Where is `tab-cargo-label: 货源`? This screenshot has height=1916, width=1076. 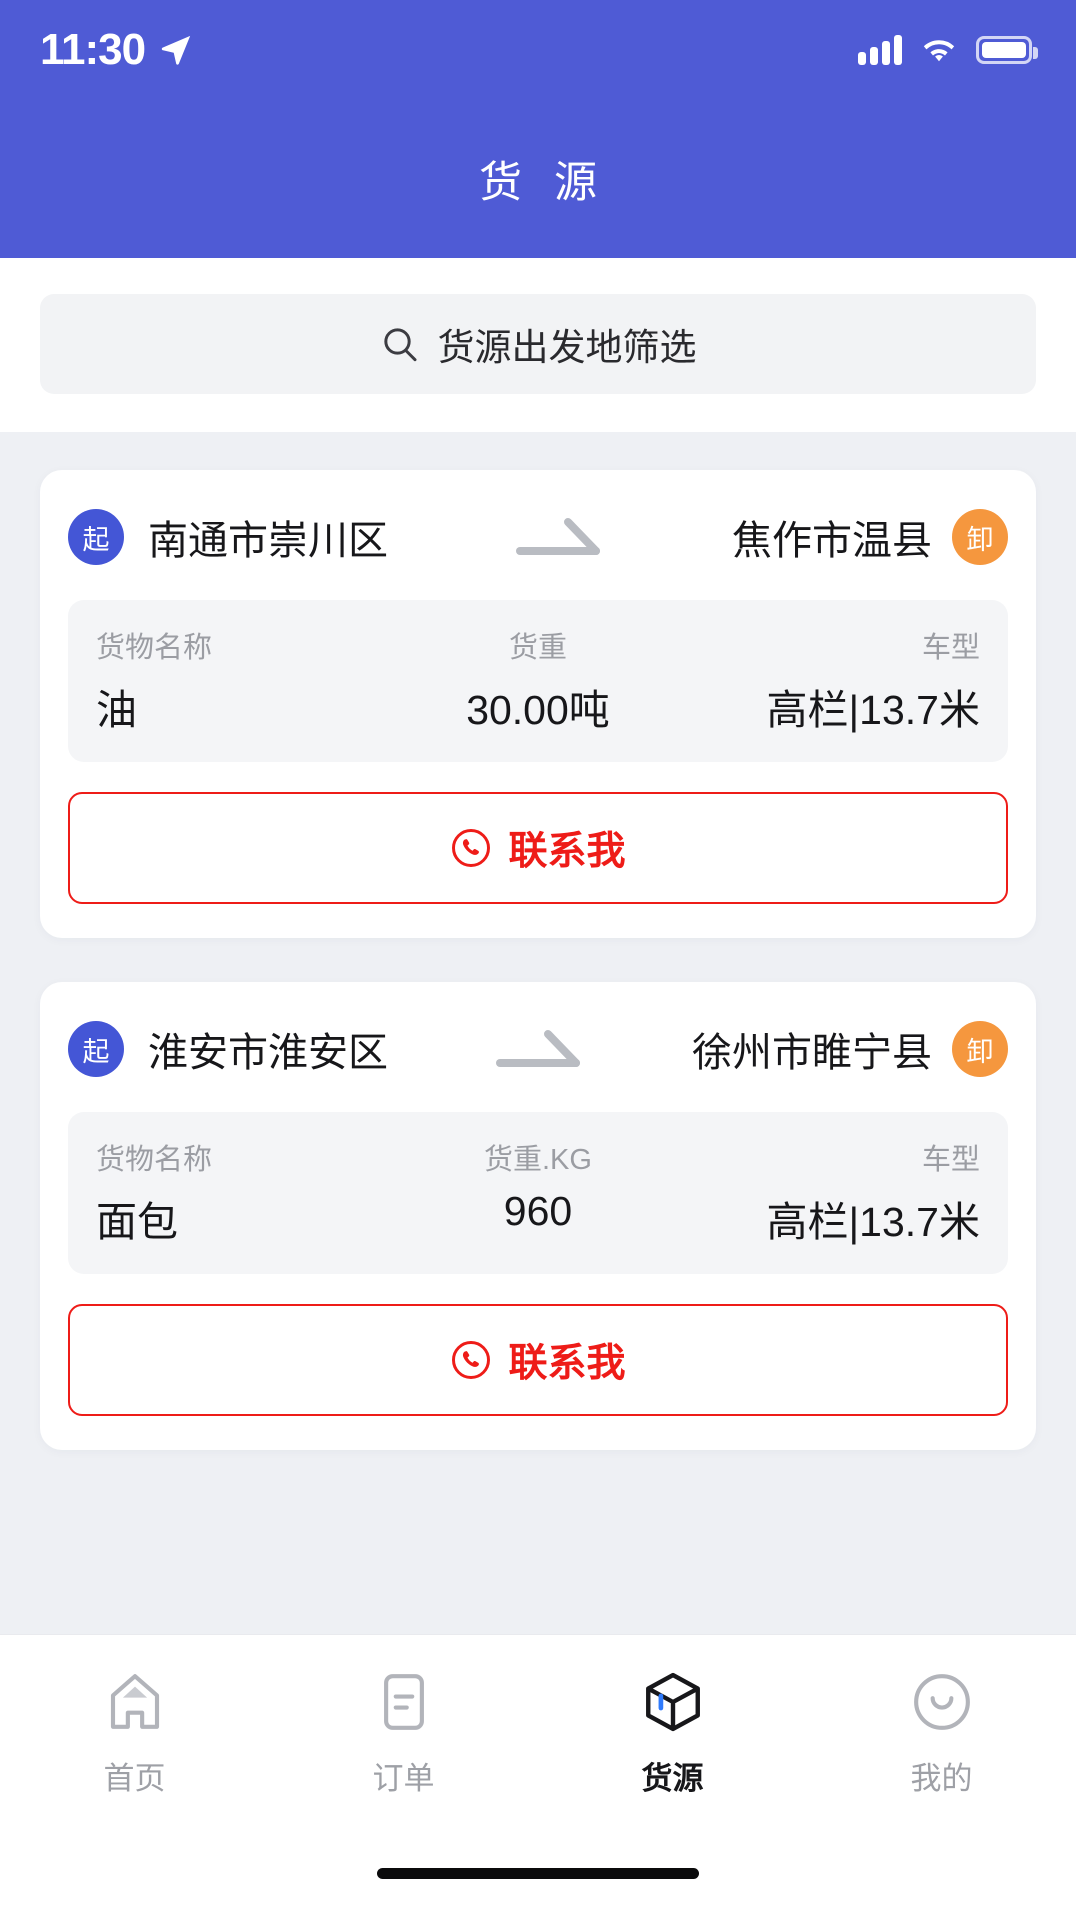
tab-cargo-label: 货源 is located at coordinates (672, 1778).